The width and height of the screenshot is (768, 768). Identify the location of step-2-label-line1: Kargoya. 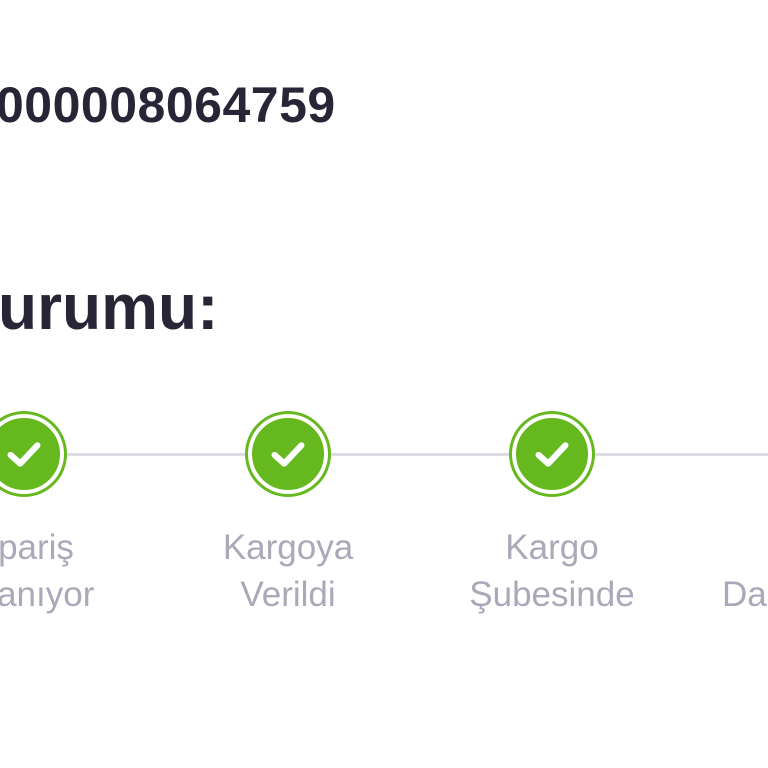
(288, 547).